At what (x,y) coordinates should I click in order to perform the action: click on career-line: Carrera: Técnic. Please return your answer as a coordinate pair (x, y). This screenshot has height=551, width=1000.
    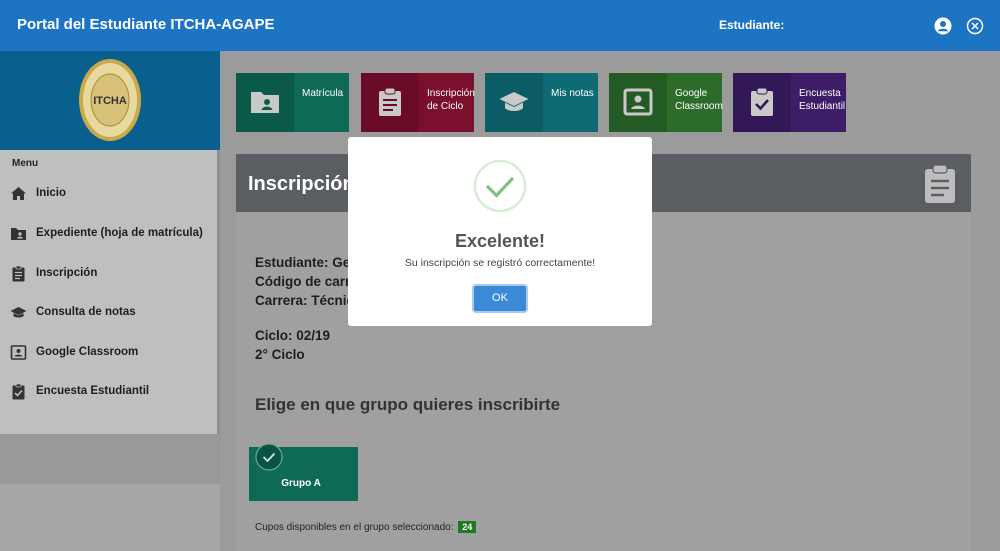
    Looking at the image, I should click on (305, 300).